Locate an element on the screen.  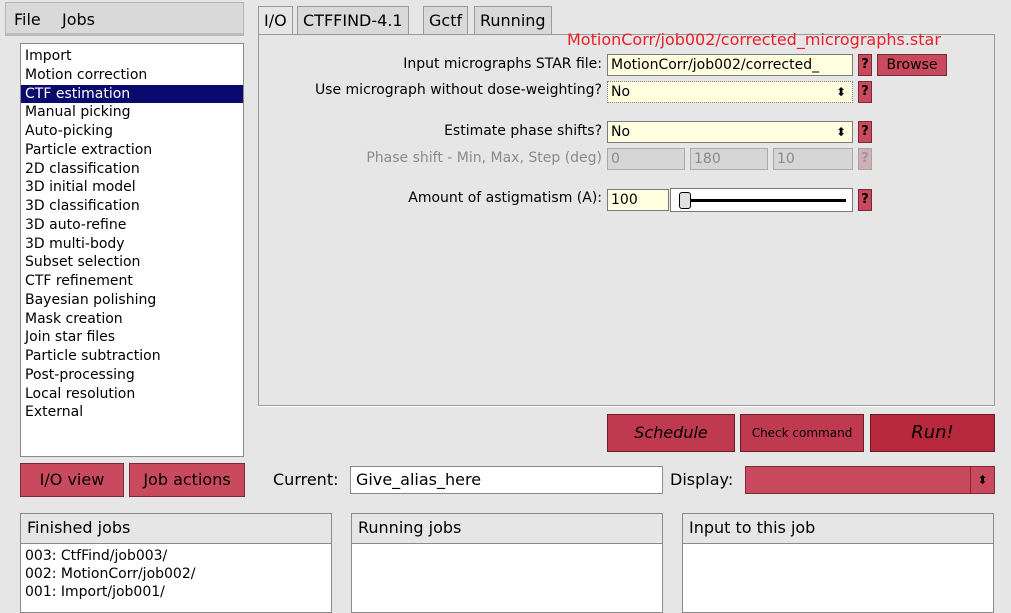
job-type-item: Mask creation is located at coordinates (132, 319).